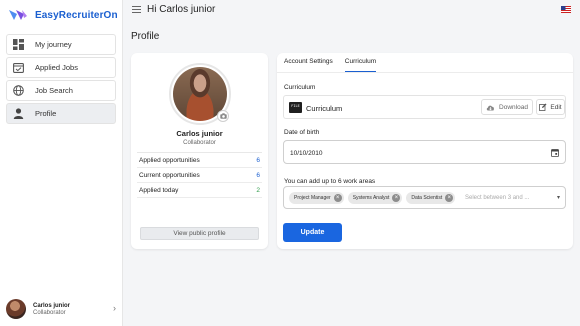  Describe the element at coordinates (513, 107) in the screenshot. I see `download-label: Download` at that location.